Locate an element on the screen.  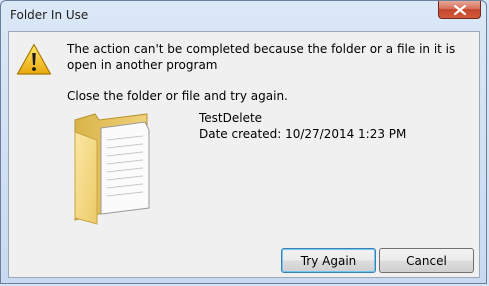
close-icon is located at coordinates (460, 10).